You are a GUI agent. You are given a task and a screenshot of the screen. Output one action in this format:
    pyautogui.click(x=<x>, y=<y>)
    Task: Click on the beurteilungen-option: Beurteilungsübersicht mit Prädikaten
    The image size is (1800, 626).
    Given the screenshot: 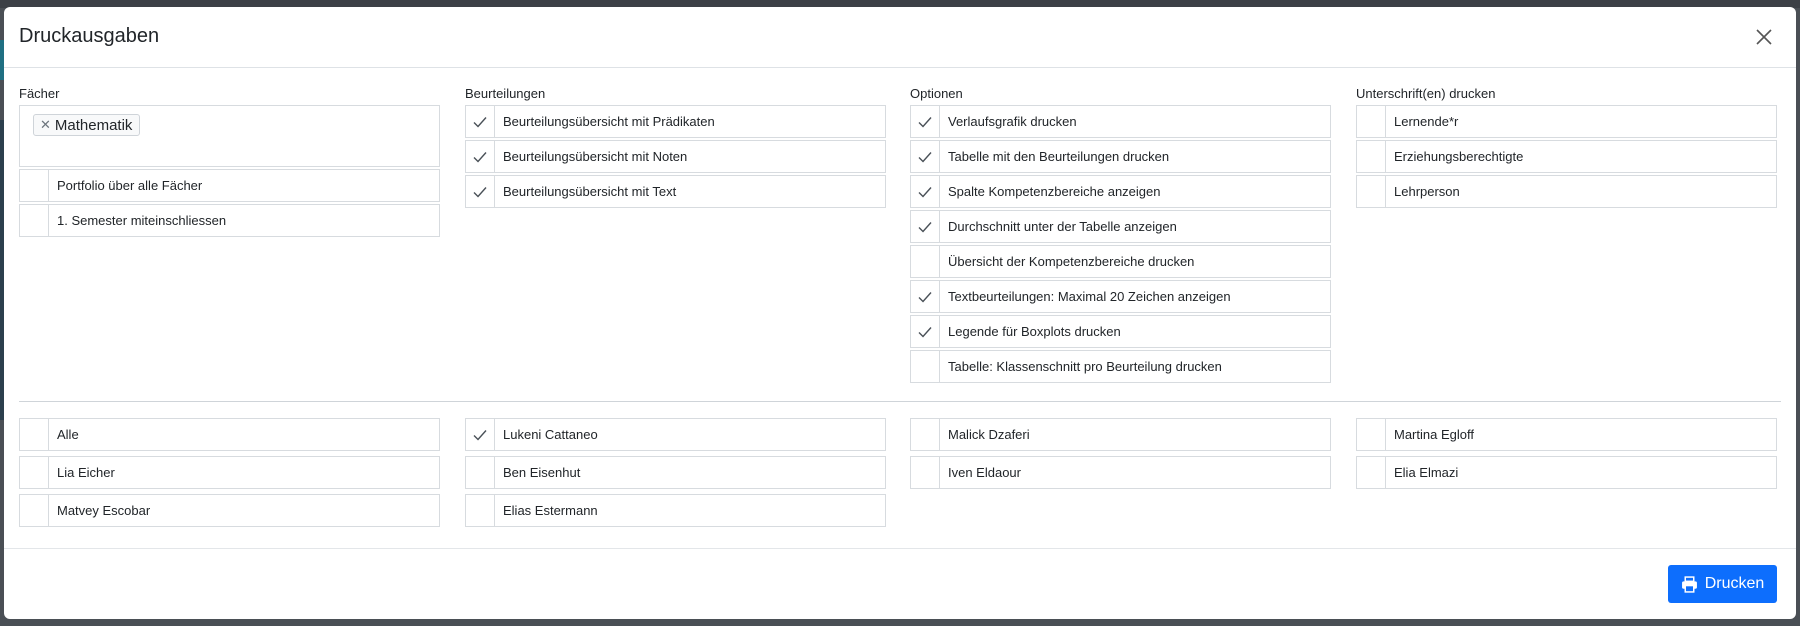 What is the action you would take?
    pyautogui.click(x=675, y=121)
    